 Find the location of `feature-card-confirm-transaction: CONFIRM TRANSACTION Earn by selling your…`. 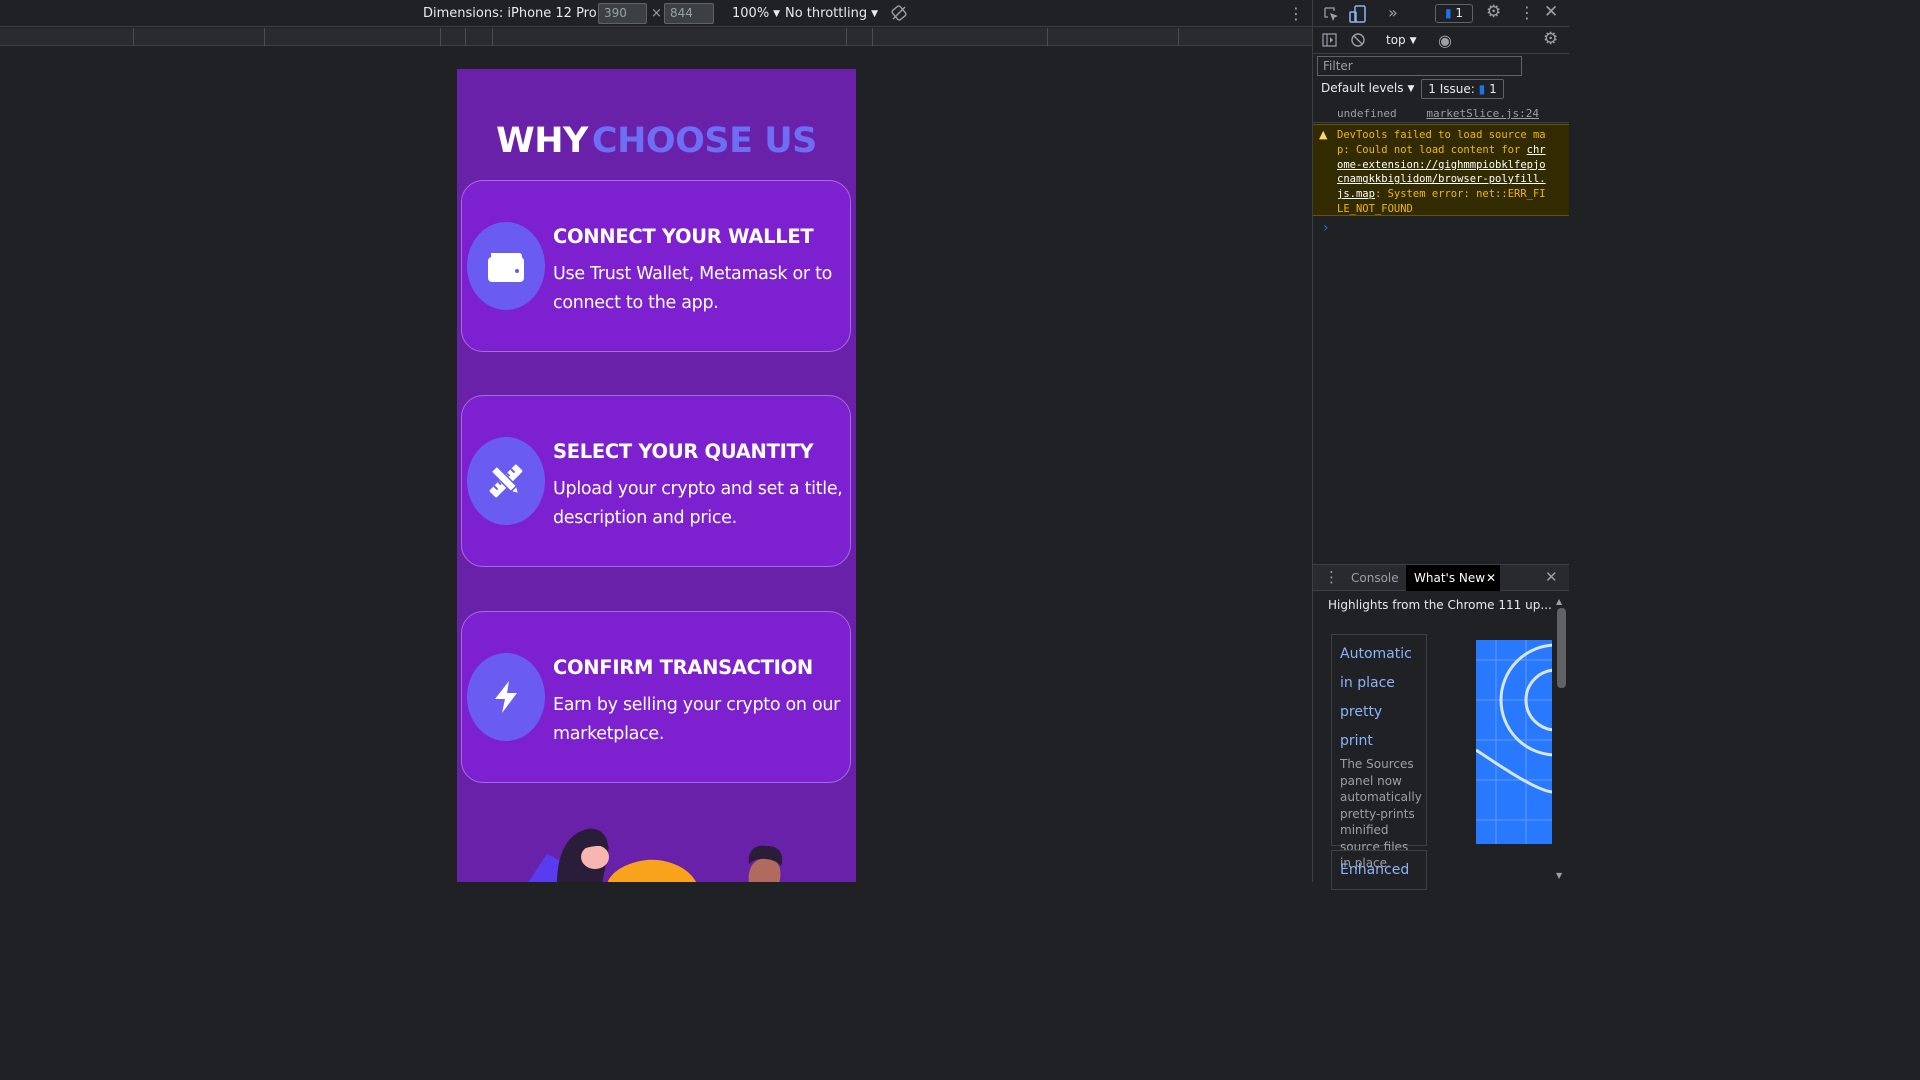

feature-card-confirm-transaction: CONFIRM TRANSACTION Earn by selling your… is located at coordinates (656, 697).